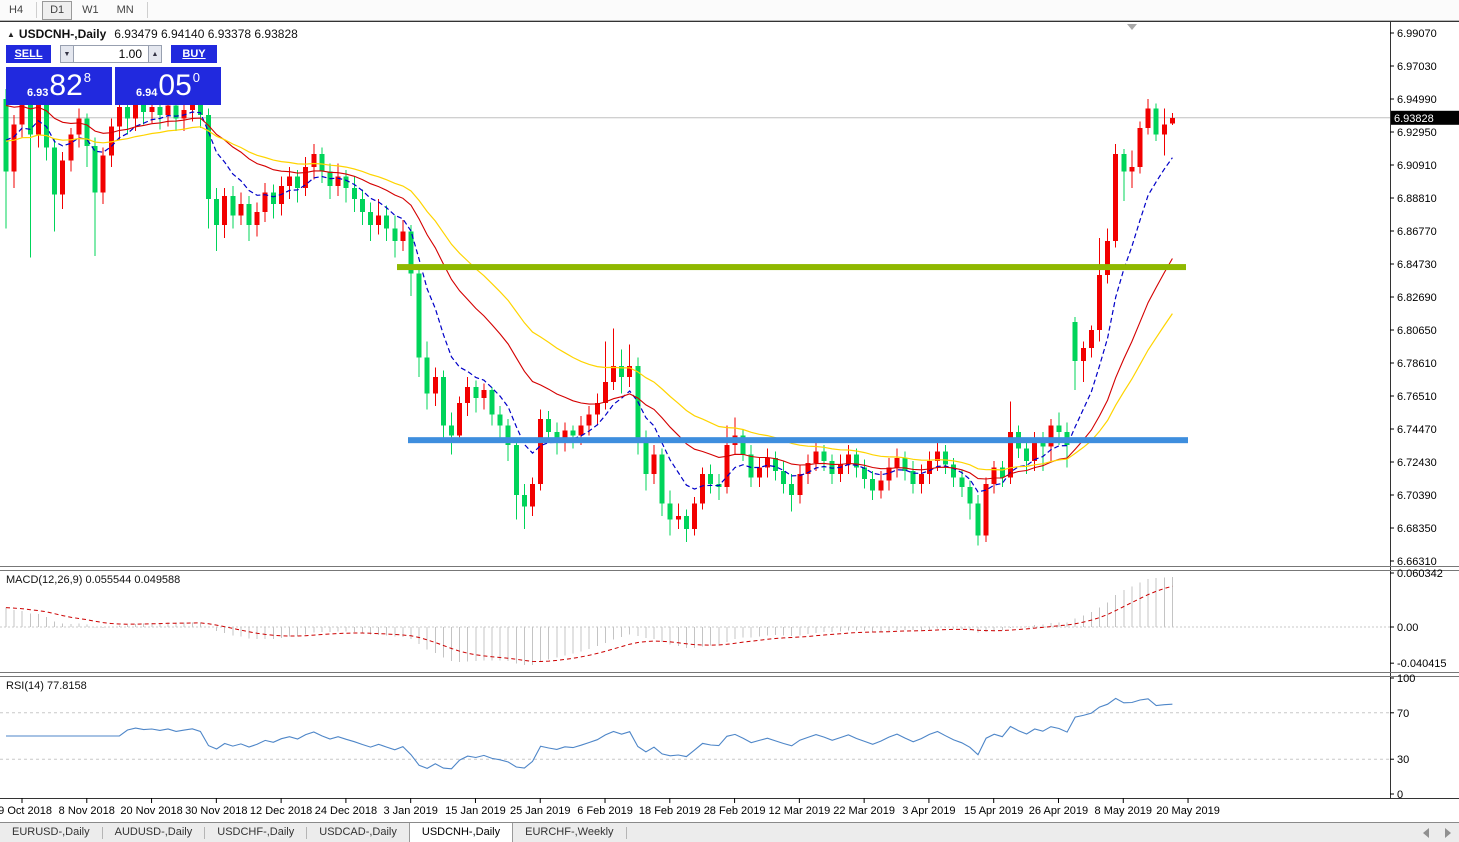 The width and height of the screenshot is (1459, 842). What do you see at coordinates (1417, 496) in the screenshot?
I see `price-axis-label: 6.70390` at bounding box center [1417, 496].